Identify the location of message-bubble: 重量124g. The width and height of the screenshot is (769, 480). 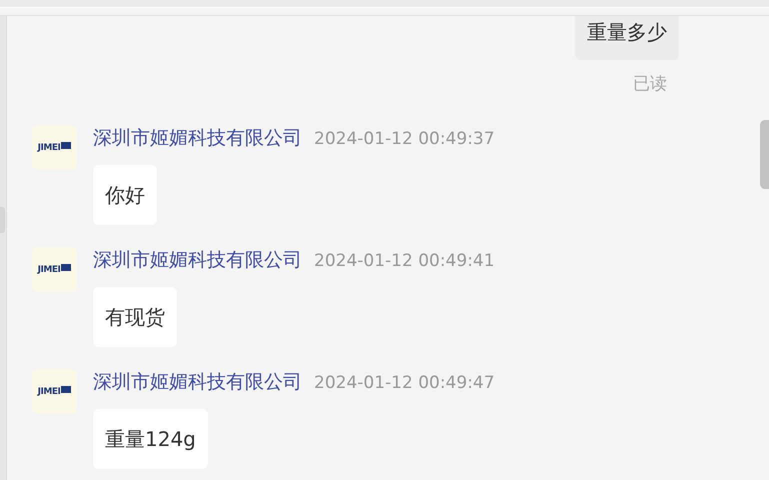
(150, 439).